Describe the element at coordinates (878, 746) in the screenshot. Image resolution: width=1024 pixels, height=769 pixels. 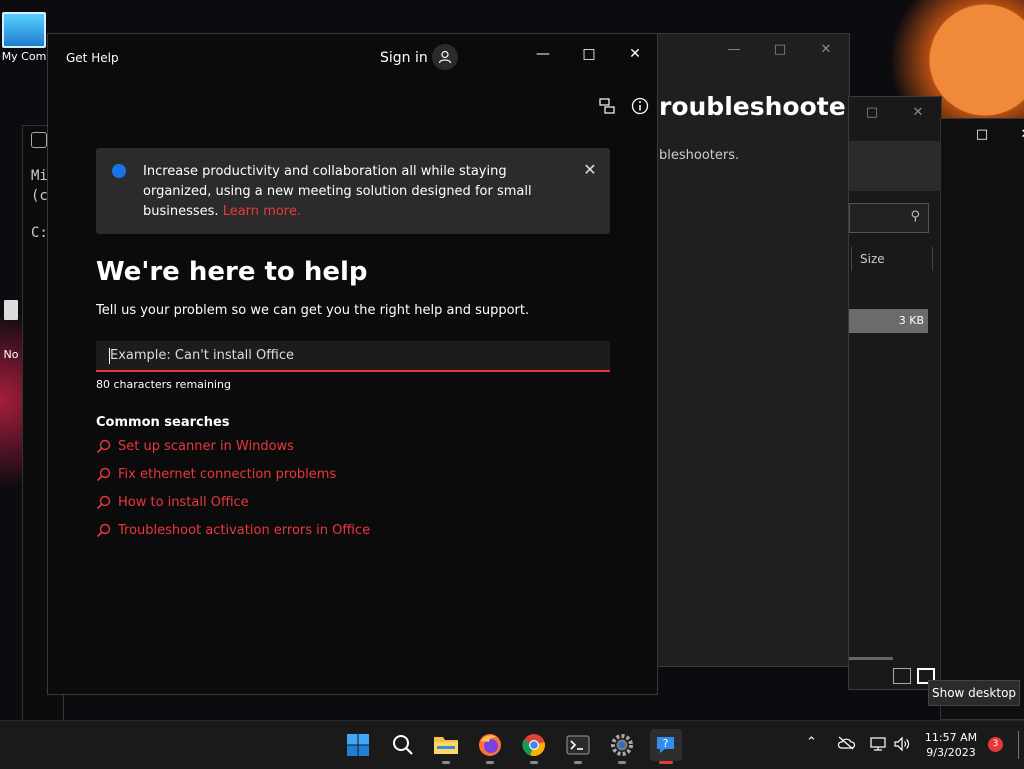
I see `network-icon` at that location.